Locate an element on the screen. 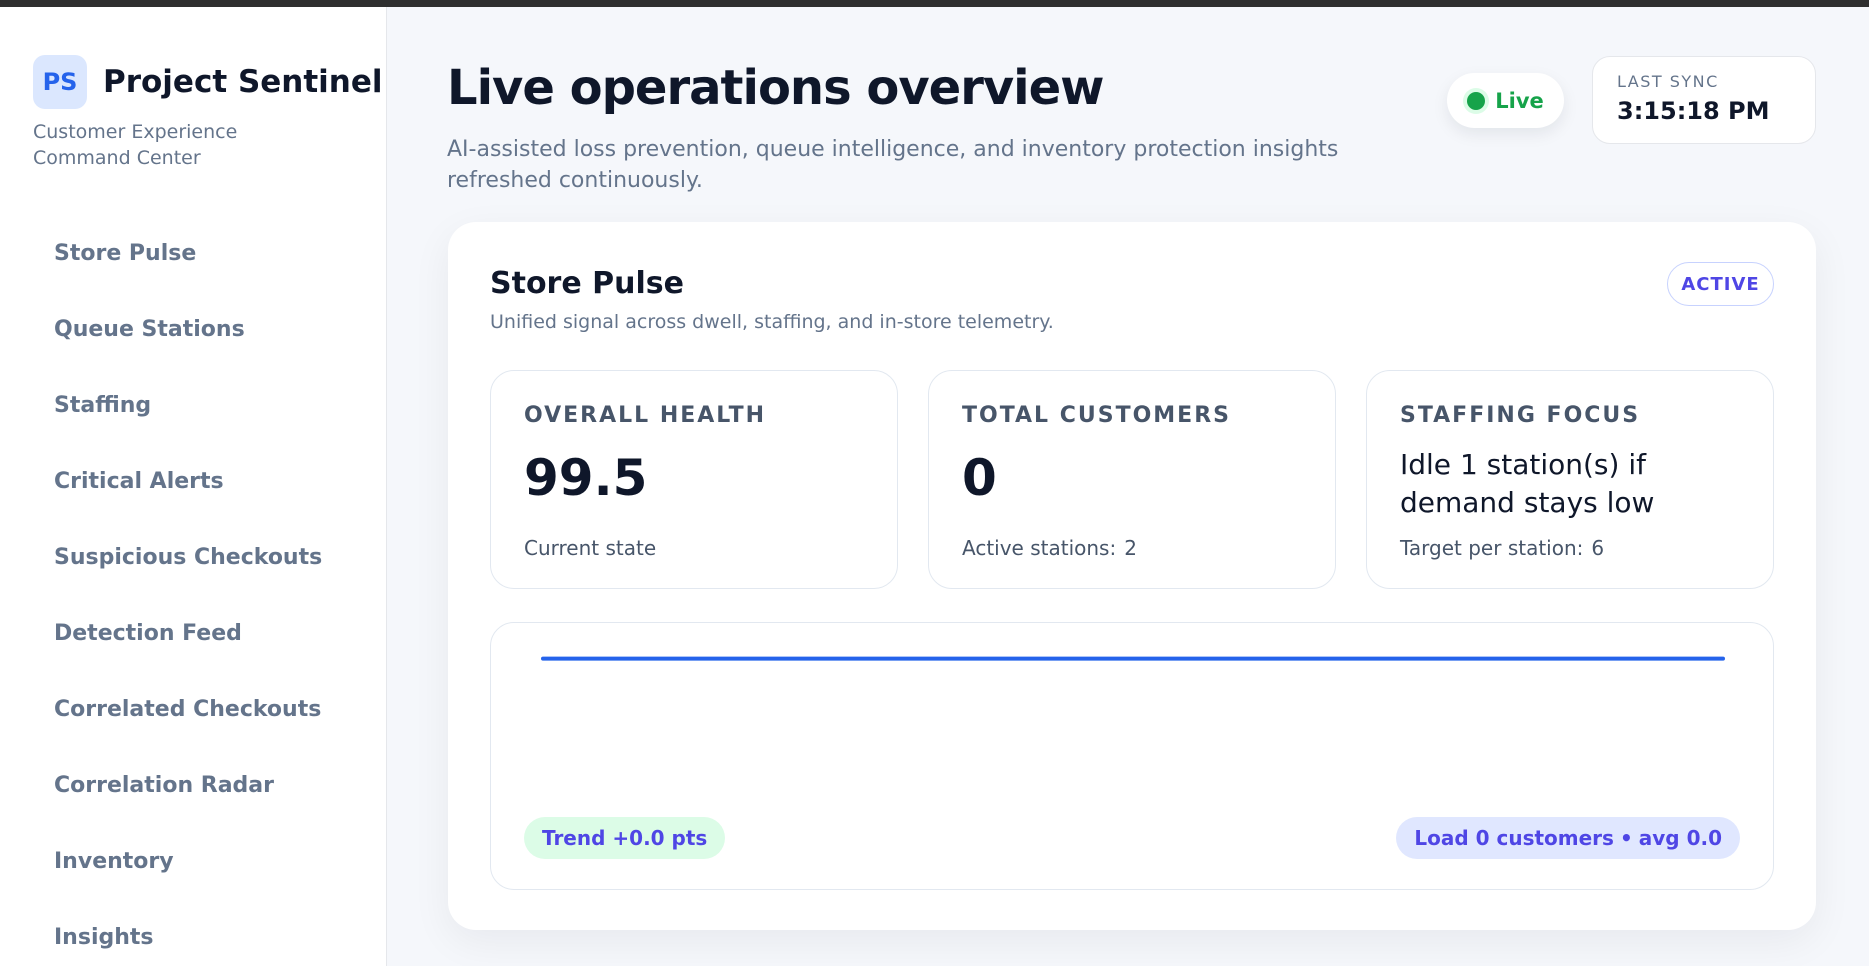 The image size is (1869, 966). footnote-label: Target per station: is located at coordinates (1492, 548).